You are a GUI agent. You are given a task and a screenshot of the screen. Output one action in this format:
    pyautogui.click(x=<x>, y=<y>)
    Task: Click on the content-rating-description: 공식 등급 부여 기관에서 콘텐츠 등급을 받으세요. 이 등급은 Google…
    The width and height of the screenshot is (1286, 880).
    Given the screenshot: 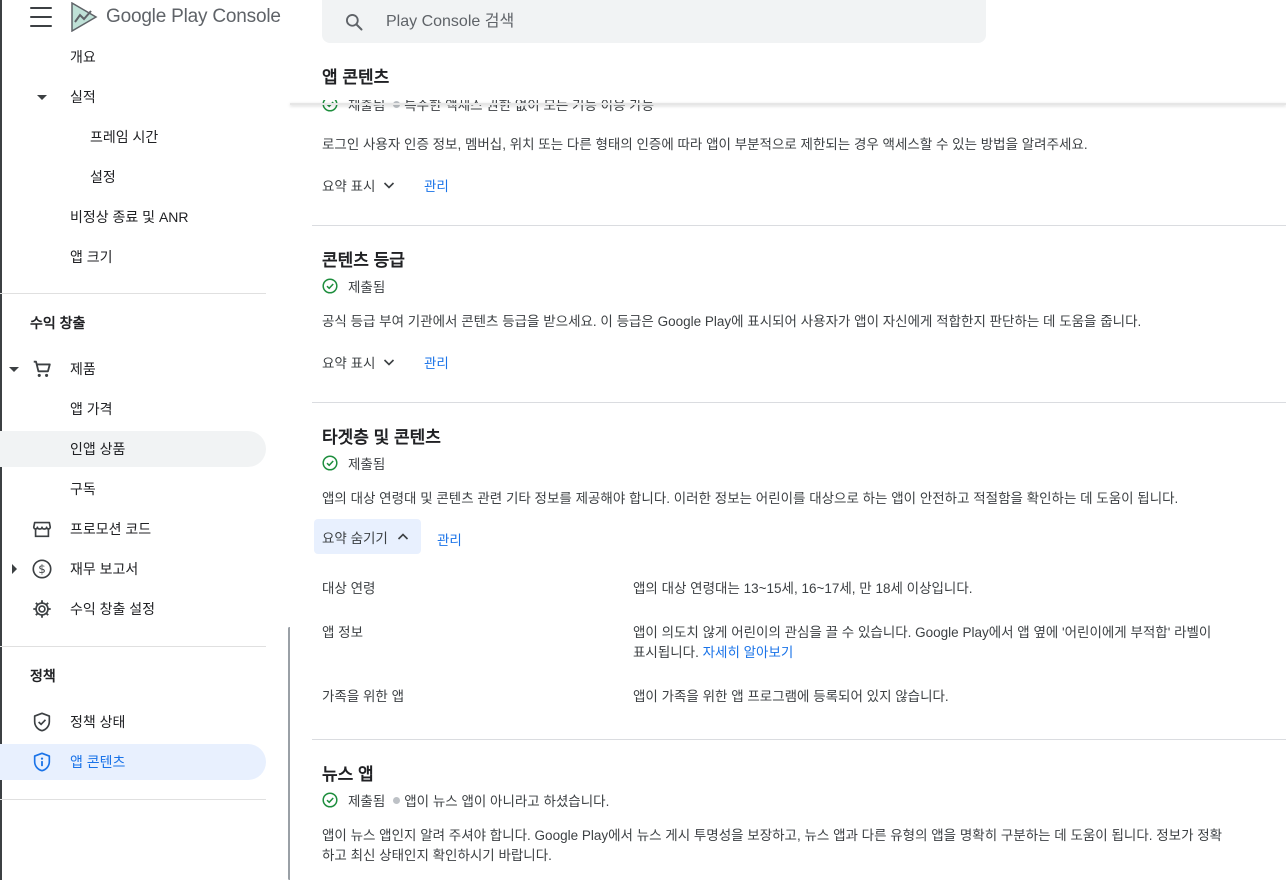 What is the action you would take?
    pyautogui.click(x=732, y=321)
    